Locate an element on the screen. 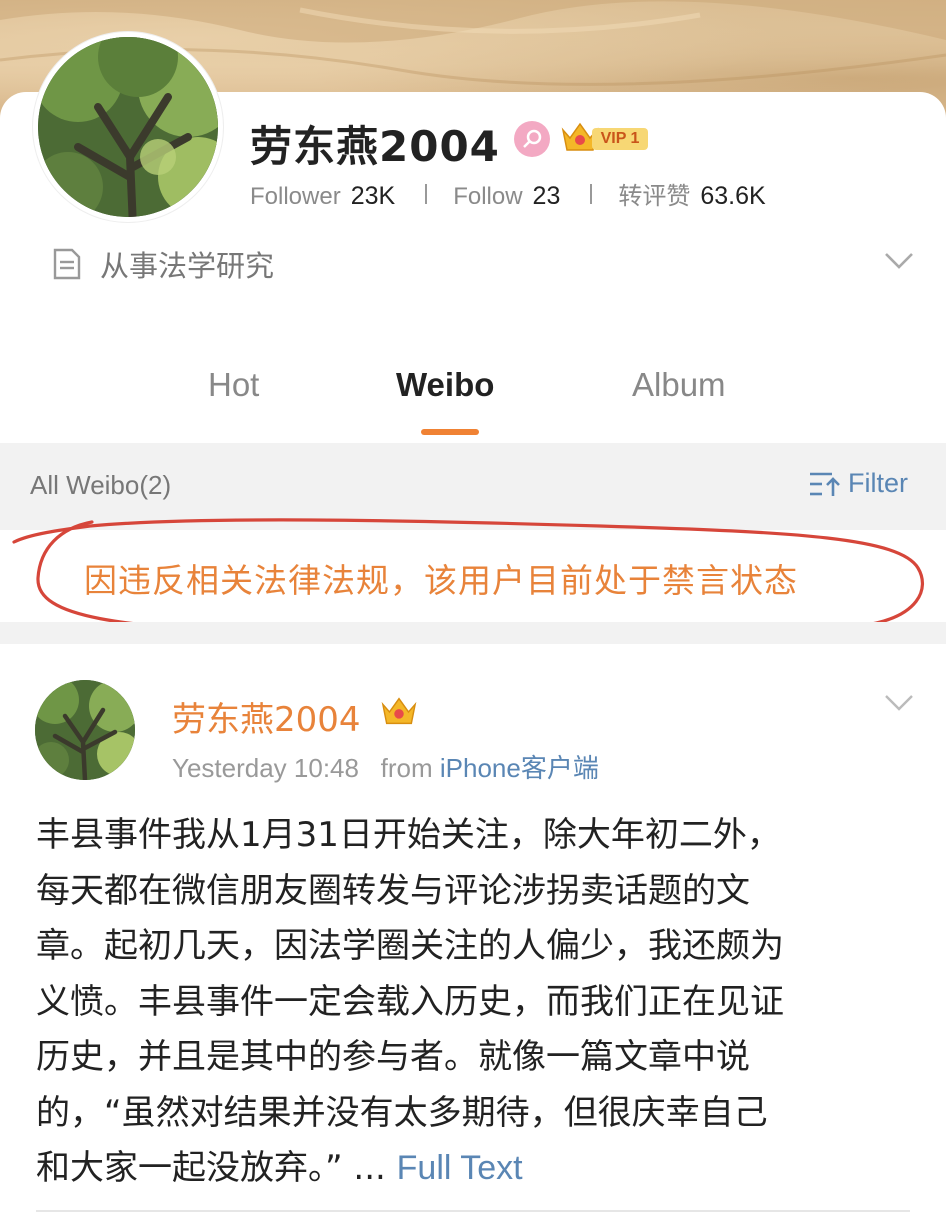 The width and height of the screenshot is (946, 1216). vip-badge: VIP 1 is located at coordinates (604, 137).